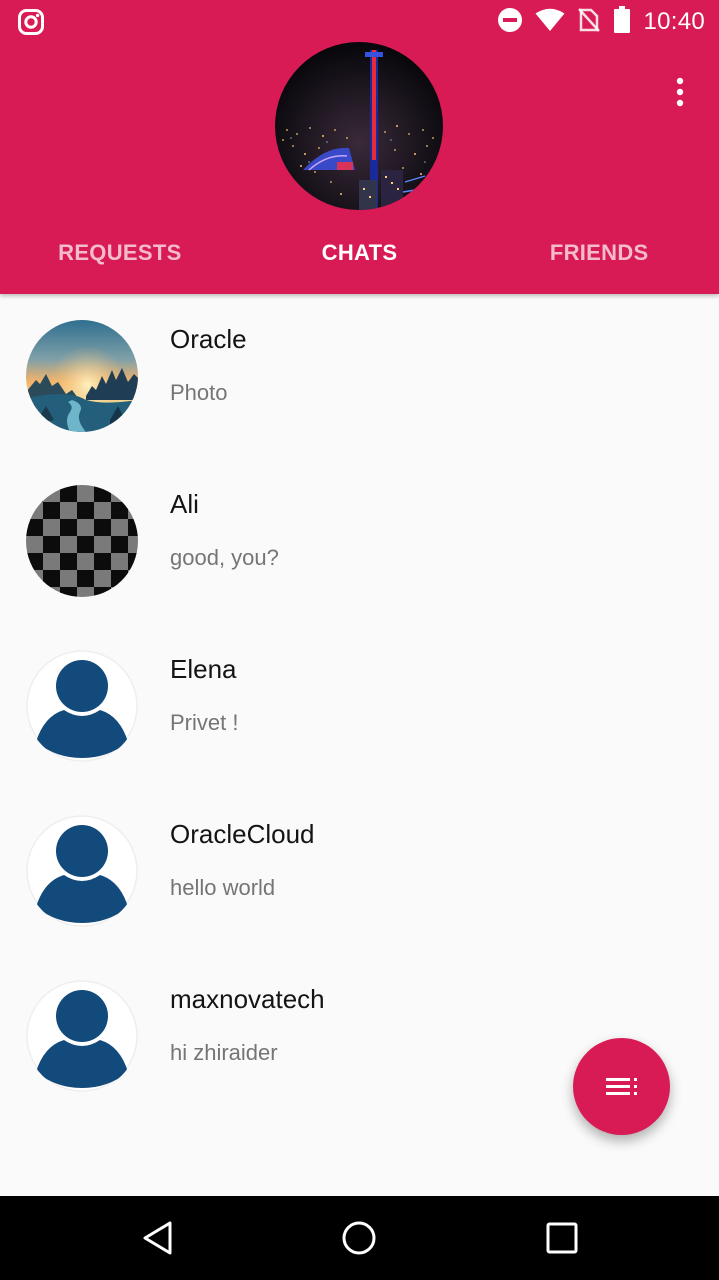  I want to click on tab-chats: CHATS, so click(360, 253).